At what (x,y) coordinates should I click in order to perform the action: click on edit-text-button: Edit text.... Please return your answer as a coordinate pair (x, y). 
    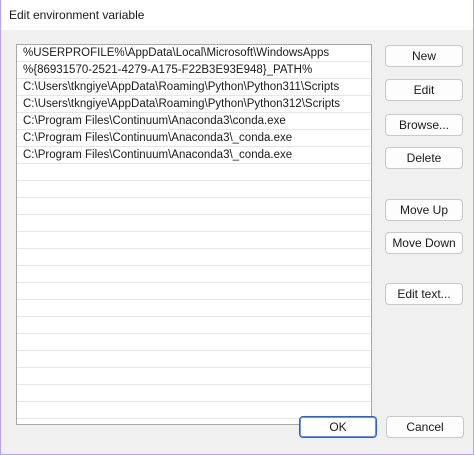
    Looking at the image, I should click on (424, 294).